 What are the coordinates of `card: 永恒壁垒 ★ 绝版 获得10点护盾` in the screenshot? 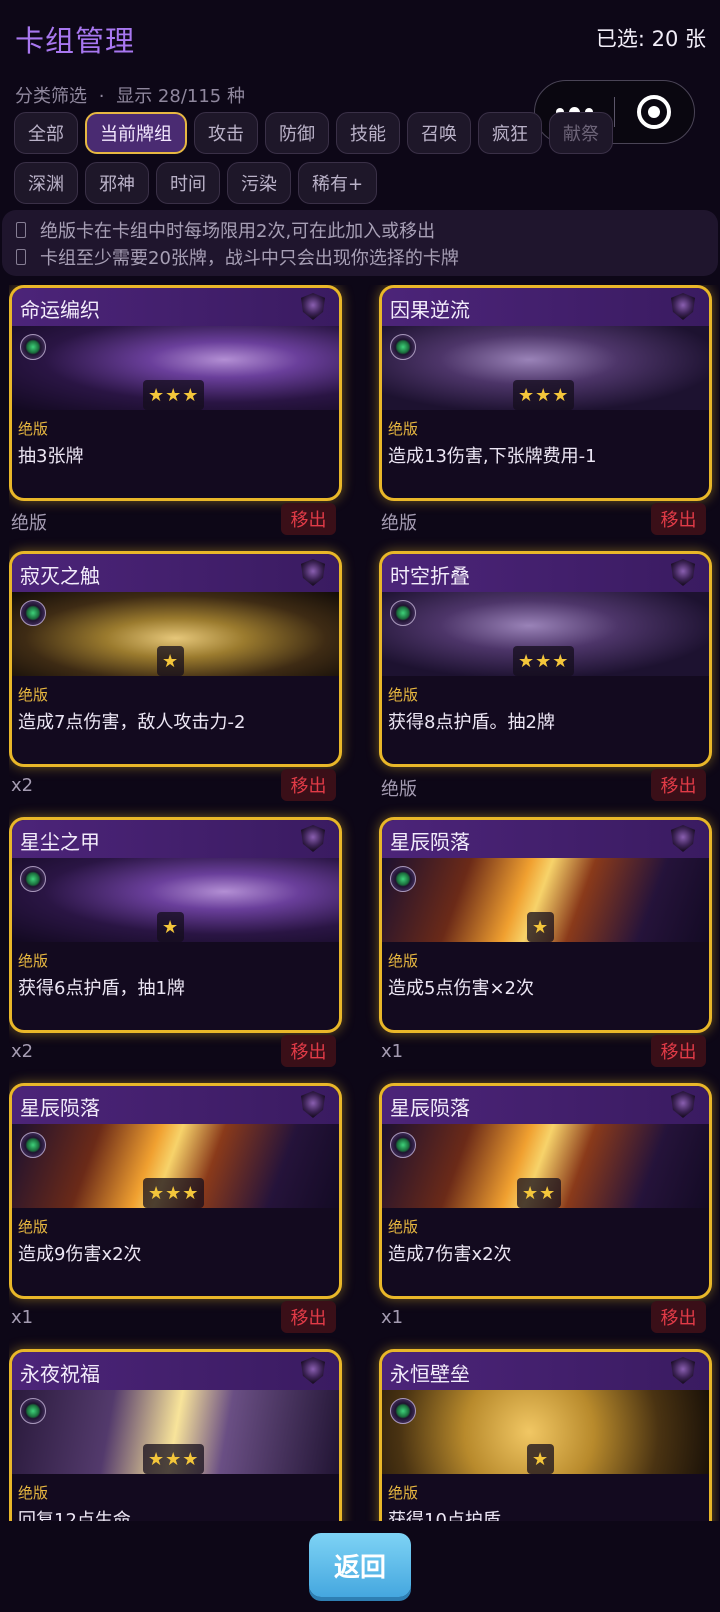 It's located at (545, 1437).